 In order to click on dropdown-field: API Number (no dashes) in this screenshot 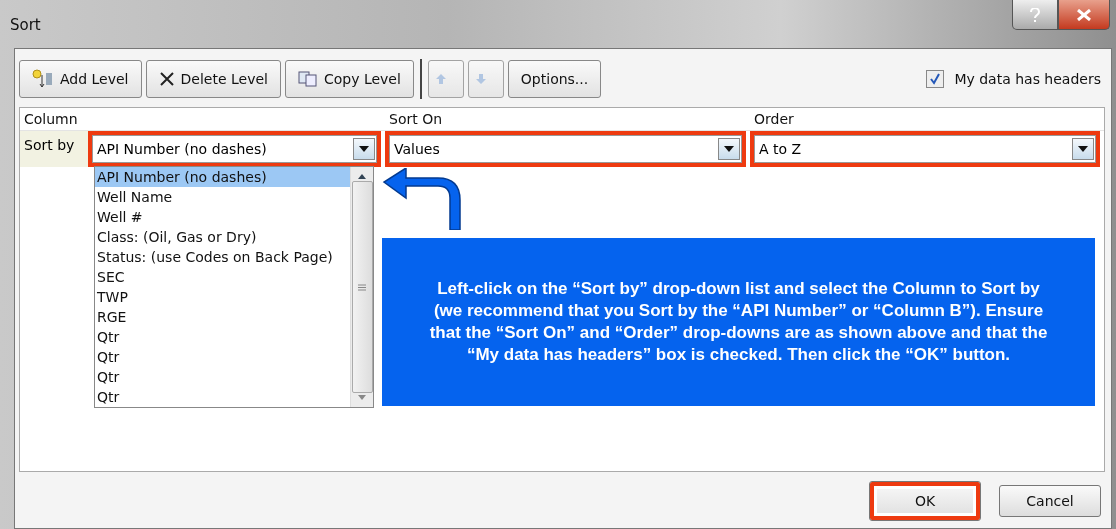, I will do `click(234, 149)`.